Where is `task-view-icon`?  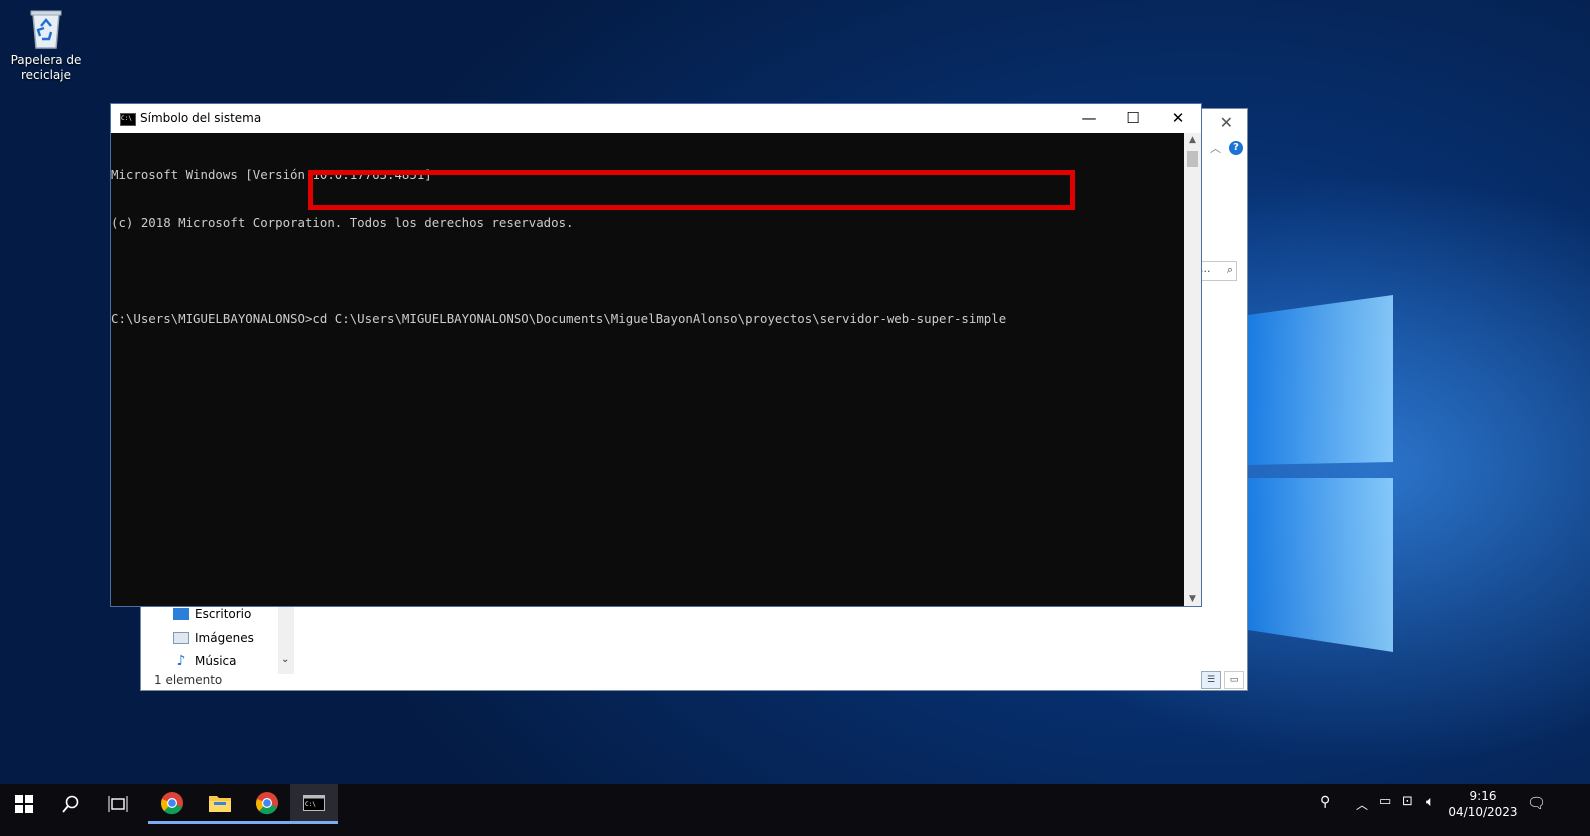 task-view-icon is located at coordinates (118, 804).